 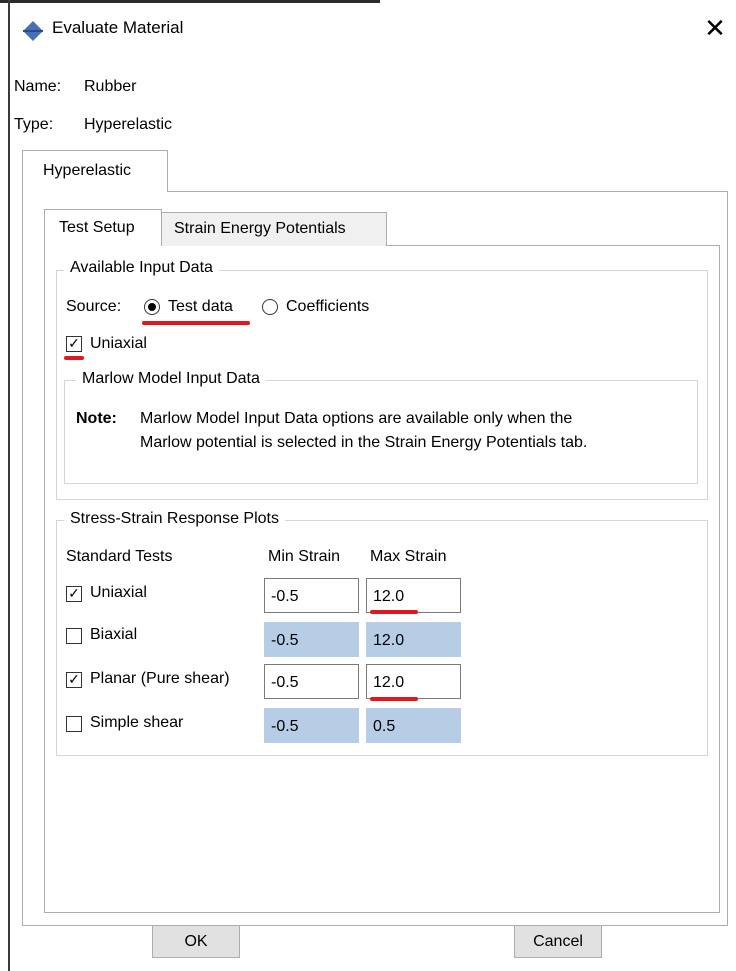 What do you see at coordinates (33, 31) in the screenshot?
I see `material-diamond-icon` at bounding box center [33, 31].